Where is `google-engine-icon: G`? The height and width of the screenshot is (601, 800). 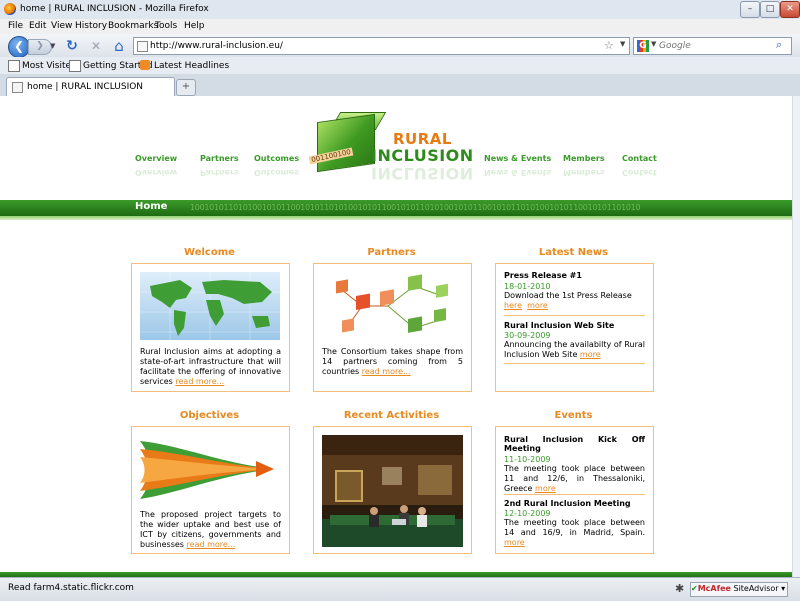
google-engine-icon: G is located at coordinates (643, 46).